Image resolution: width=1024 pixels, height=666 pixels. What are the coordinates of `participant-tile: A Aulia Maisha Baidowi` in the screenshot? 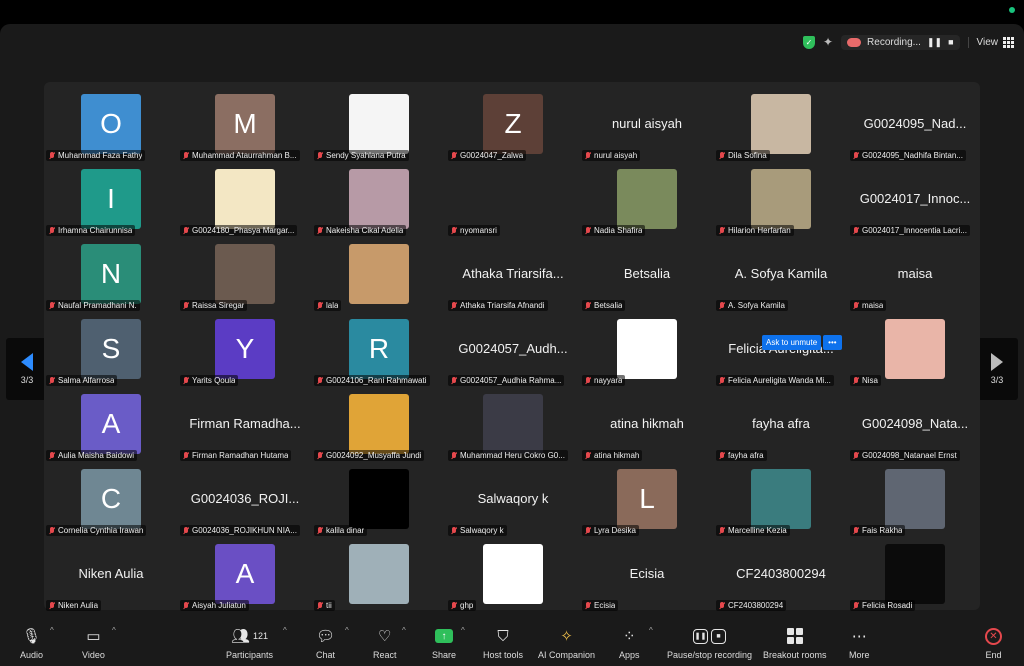 It's located at (111, 425).